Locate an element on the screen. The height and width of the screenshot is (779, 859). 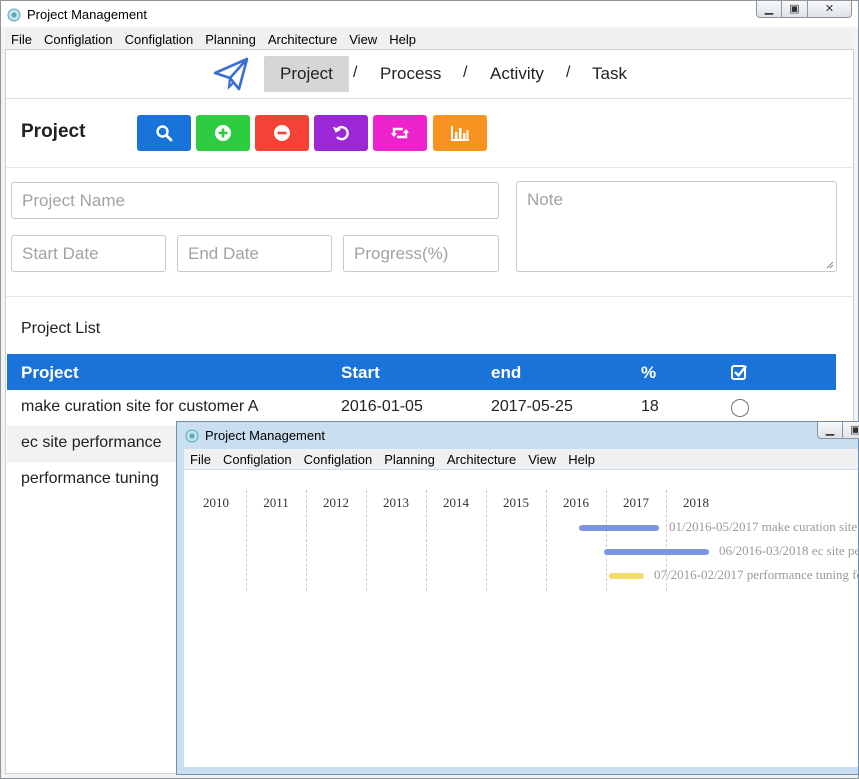
tab-activity: Activity is located at coordinates (517, 74).